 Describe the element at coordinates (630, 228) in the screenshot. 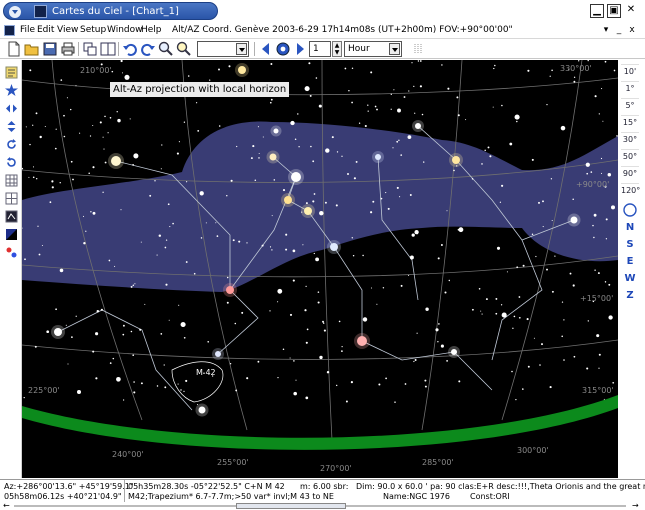

I see `view-north-button: N` at that location.